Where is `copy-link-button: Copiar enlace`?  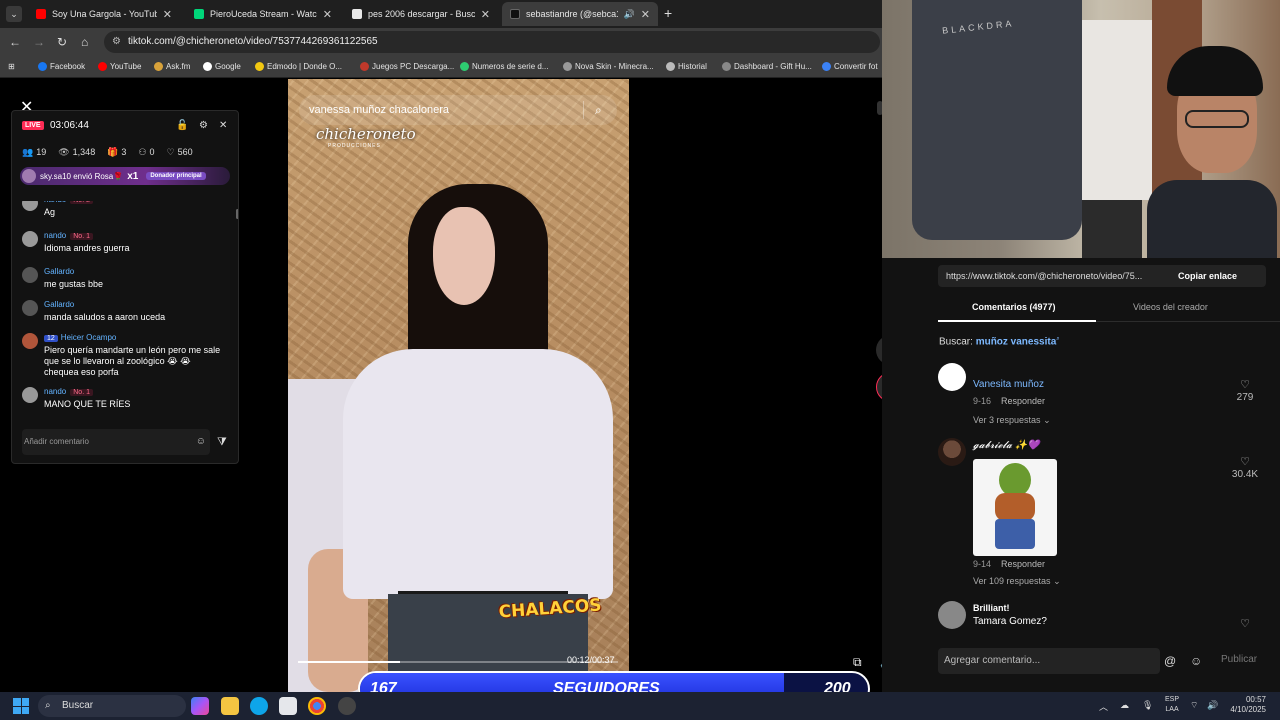
copy-link-button: Copiar enlace is located at coordinates (1207, 276).